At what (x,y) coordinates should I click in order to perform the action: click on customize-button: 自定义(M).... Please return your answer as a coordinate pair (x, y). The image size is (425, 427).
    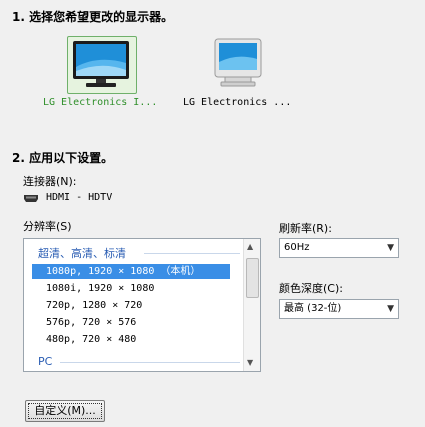
    Looking at the image, I should click on (65, 411).